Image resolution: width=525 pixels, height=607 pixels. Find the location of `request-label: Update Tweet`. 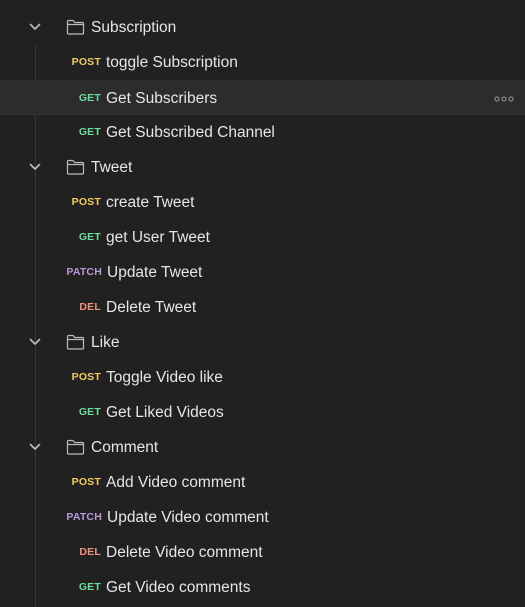

request-label: Update Tweet is located at coordinates (155, 272).